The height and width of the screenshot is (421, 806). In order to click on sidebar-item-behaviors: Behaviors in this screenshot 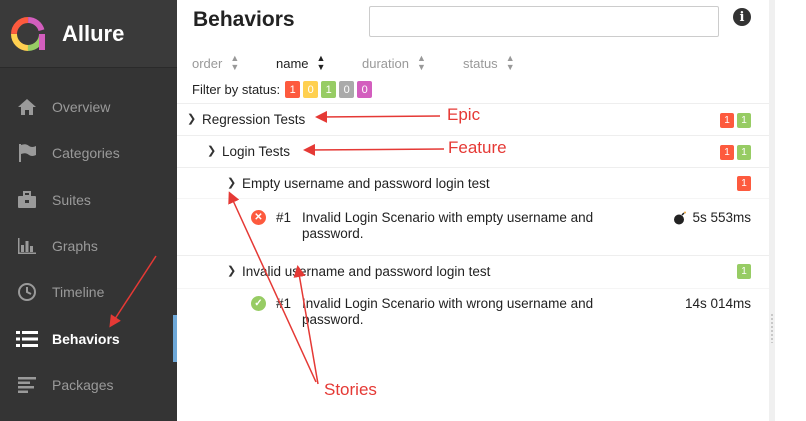, I will do `click(88, 339)`.